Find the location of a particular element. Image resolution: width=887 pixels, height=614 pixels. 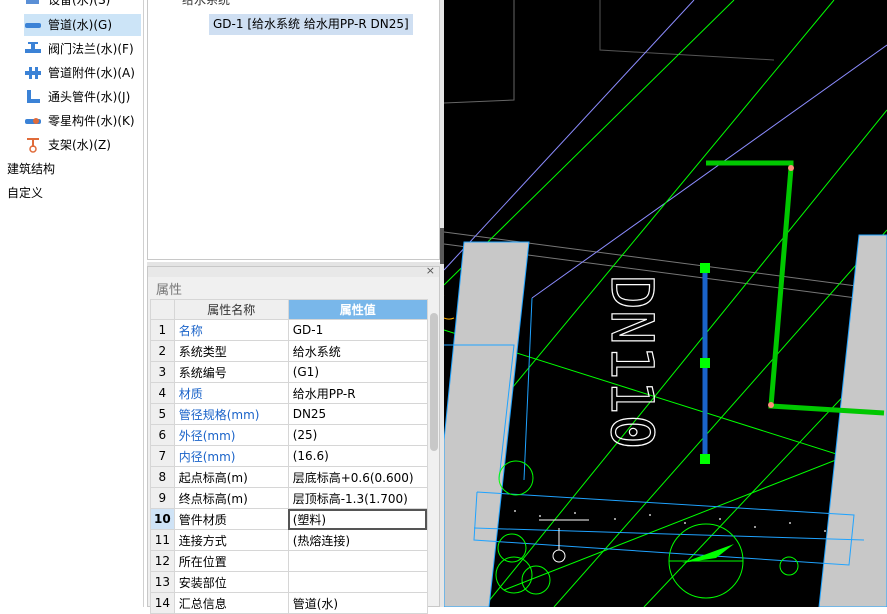

tree-item-support: 支架(水)(Z) is located at coordinates (82, 145).